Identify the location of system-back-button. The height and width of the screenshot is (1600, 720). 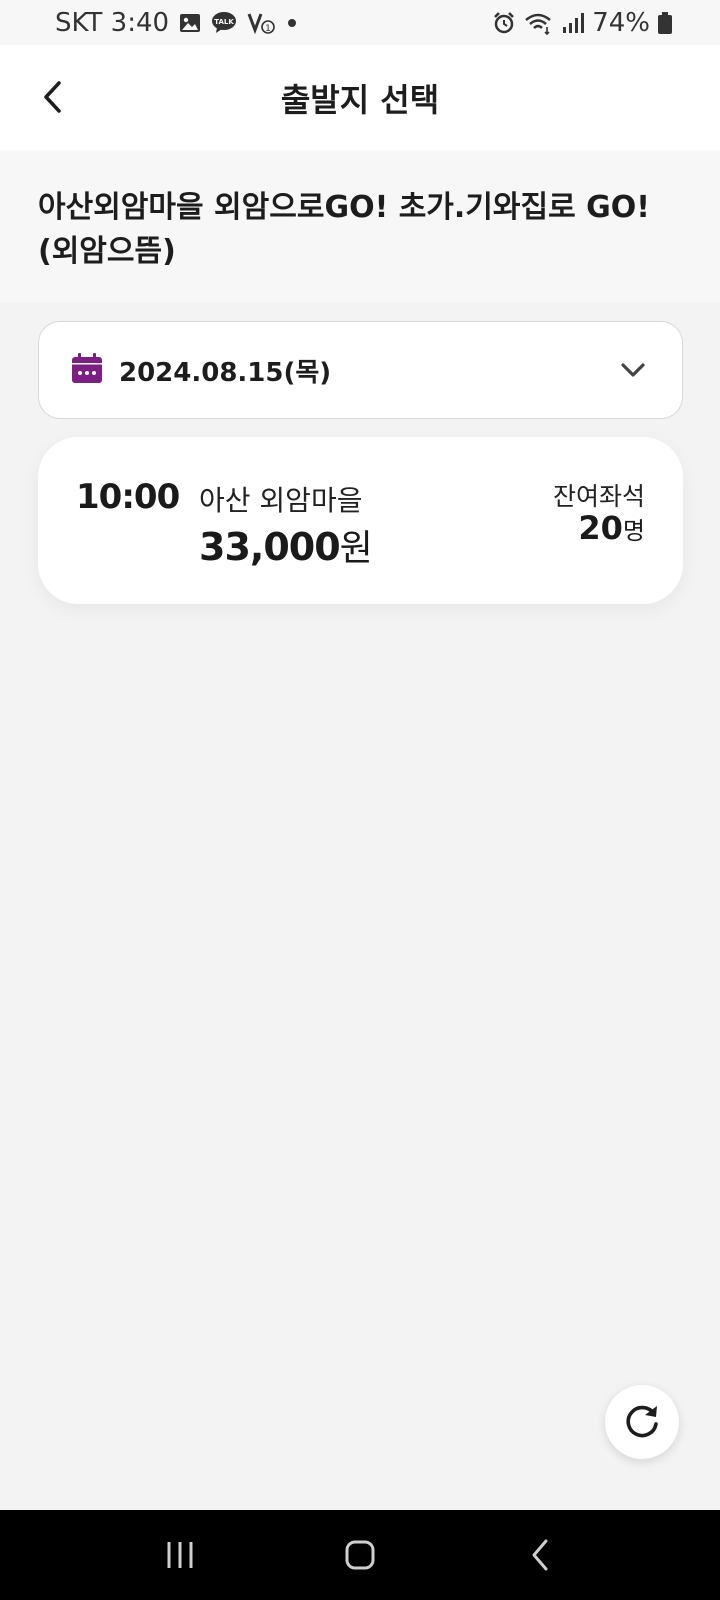
(540, 1555).